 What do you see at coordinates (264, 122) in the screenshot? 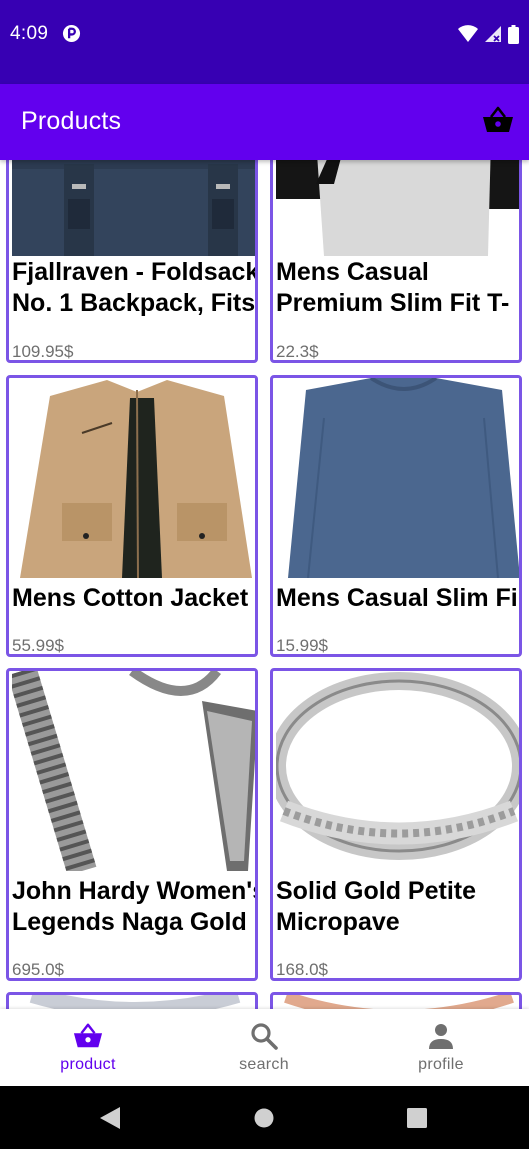
I see `app-bar: Products` at bounding box center [264, 122].